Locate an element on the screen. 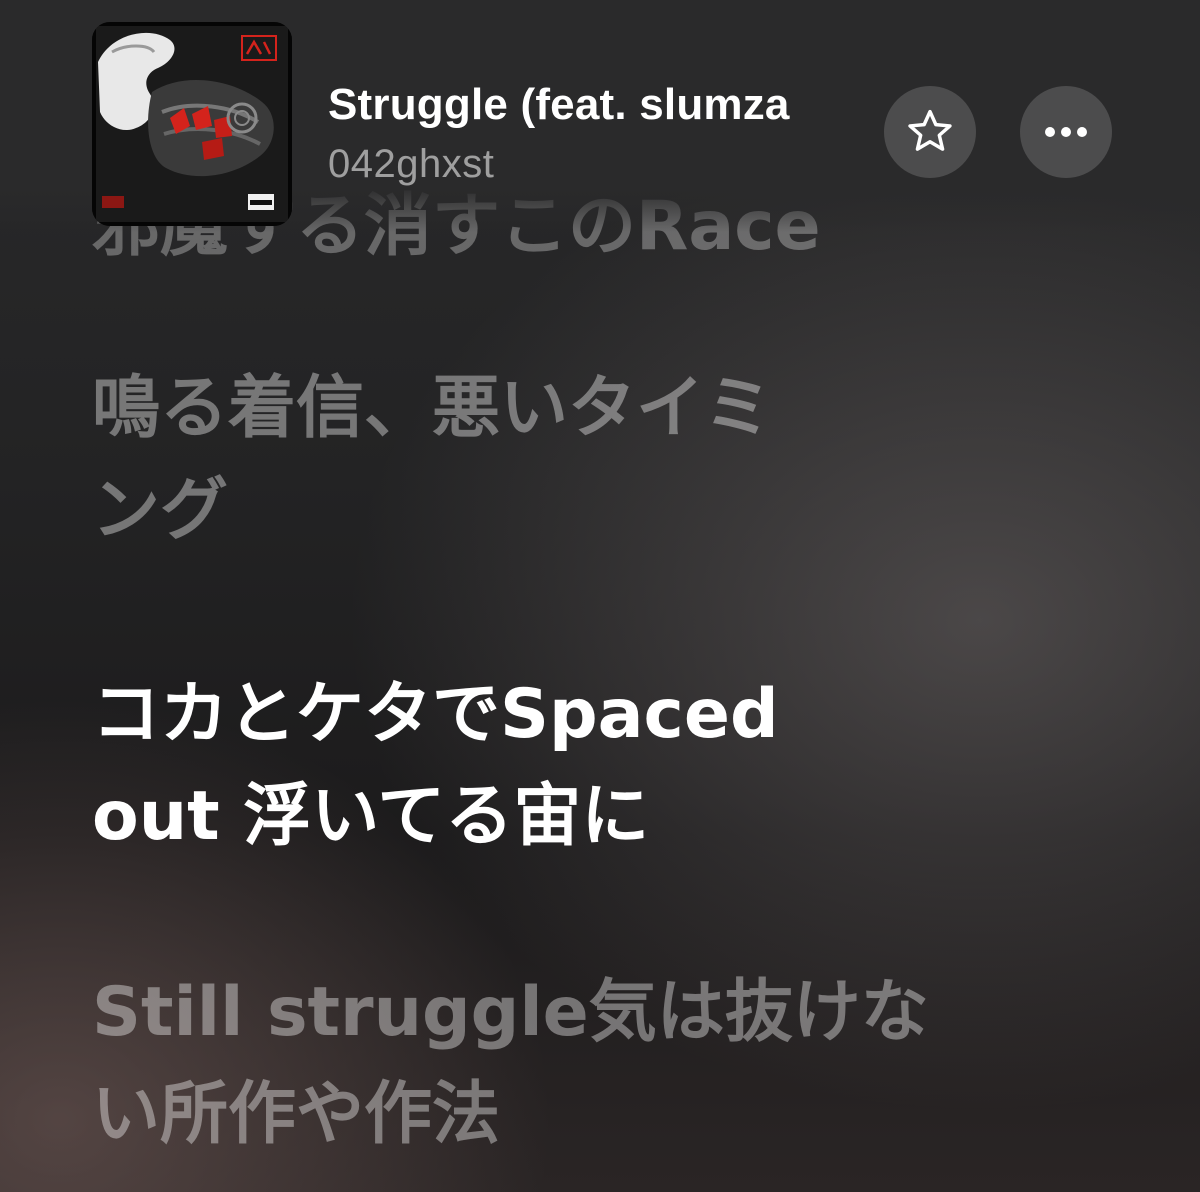 This screenshot has width=1200, height=1192. more-options-button is located at coordinates (1066, 132).